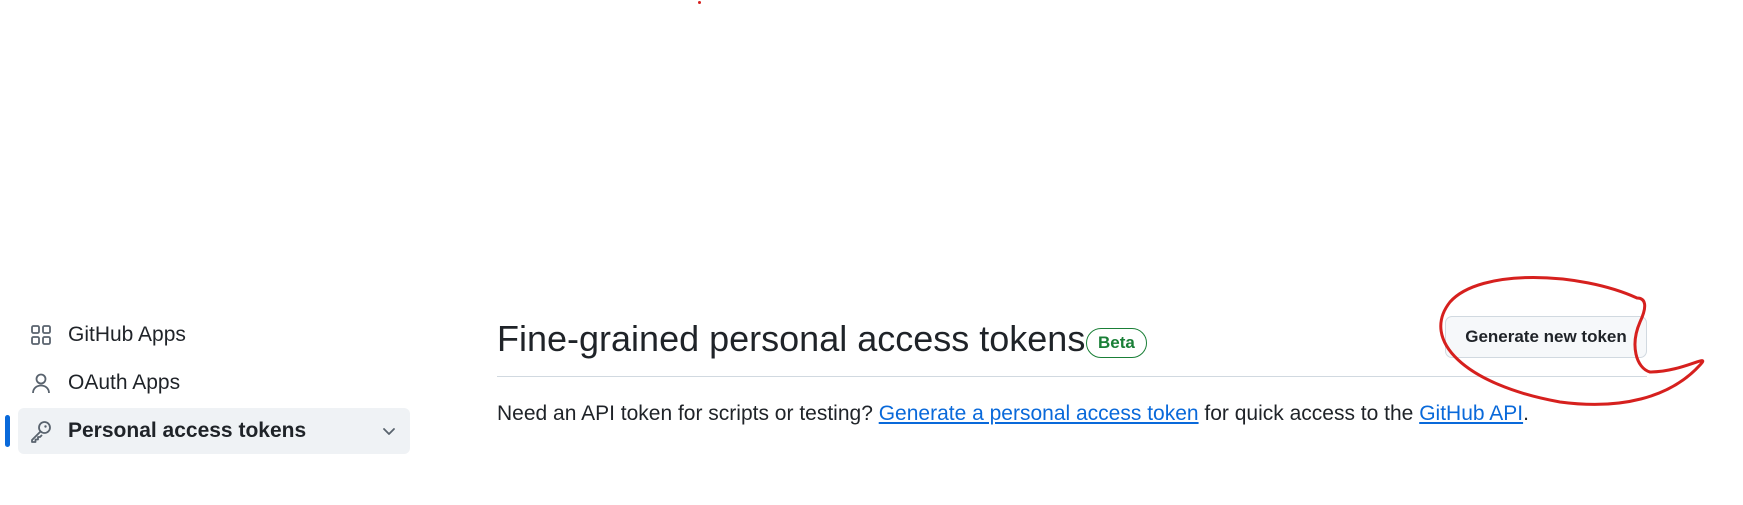 This screenshot has width=1743, height=505. What do you see at coordinates (1039, 413) in the screenshot?
I see `generate-token-link: Generate a personal access token` at bounding box center [1039, 413].